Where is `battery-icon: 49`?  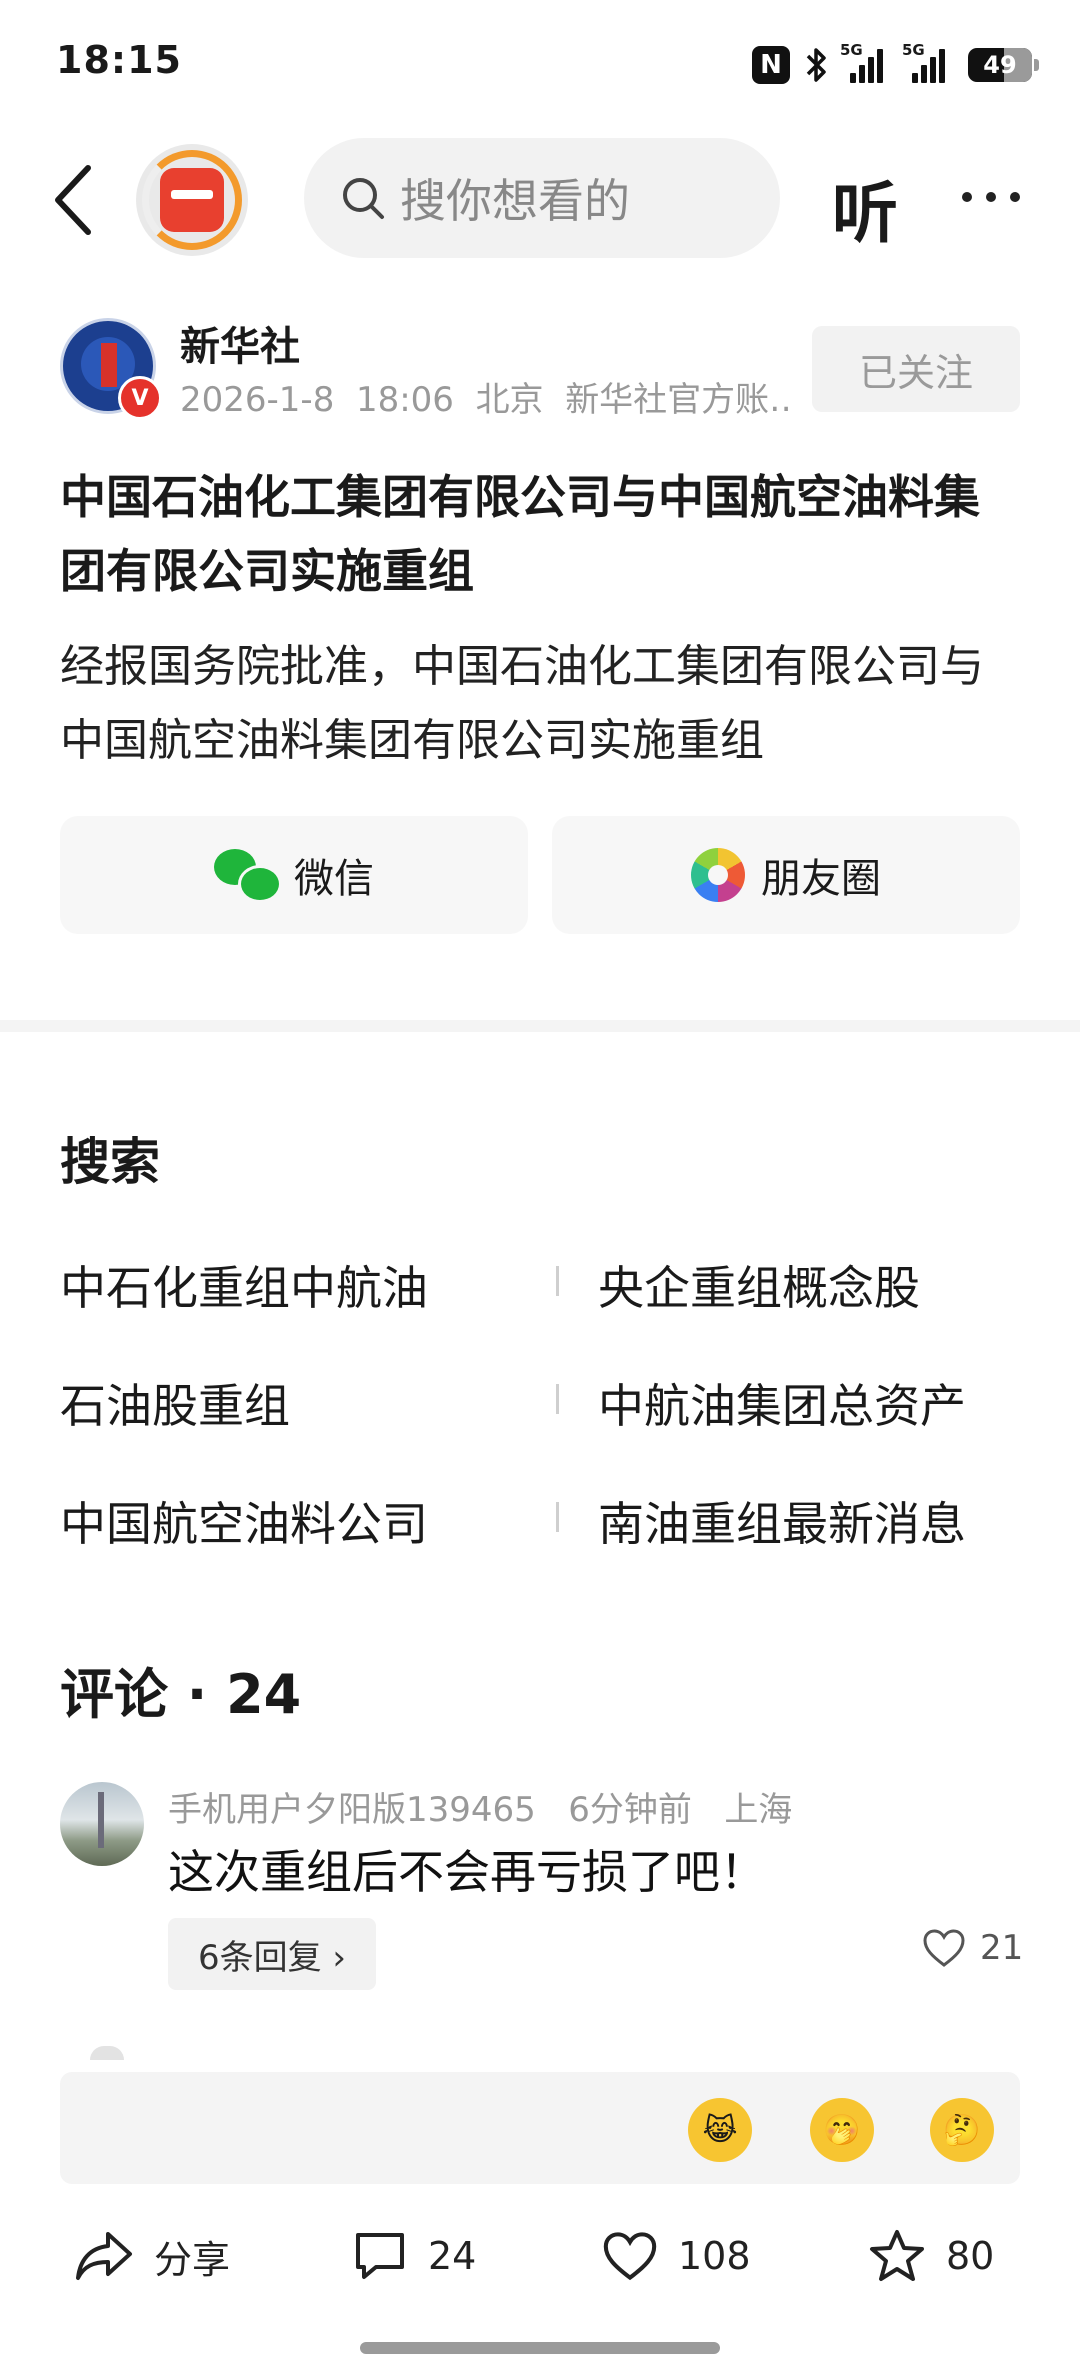 battery-icon: 49 is located at coordinates (1003, 65).